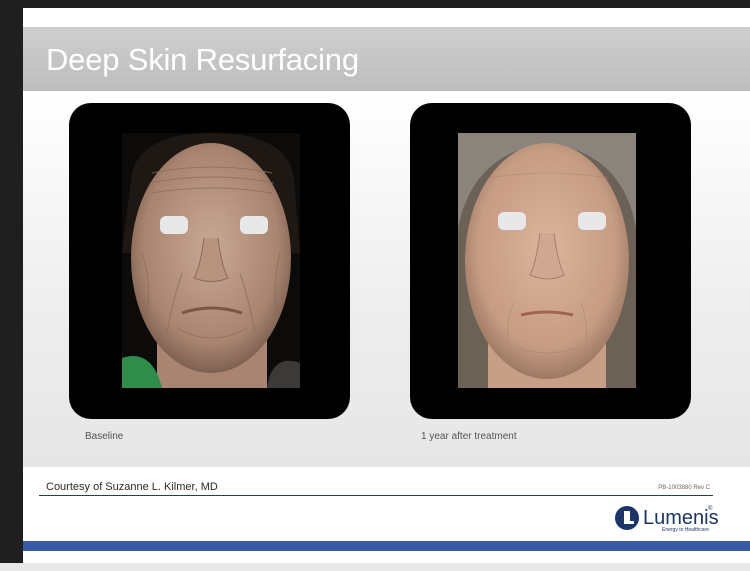  What do you see at coordinates (202, 59) in the screenshot?
I see `slide-title: Deep Skin Resurfacing` at bounding box center [202, 59].